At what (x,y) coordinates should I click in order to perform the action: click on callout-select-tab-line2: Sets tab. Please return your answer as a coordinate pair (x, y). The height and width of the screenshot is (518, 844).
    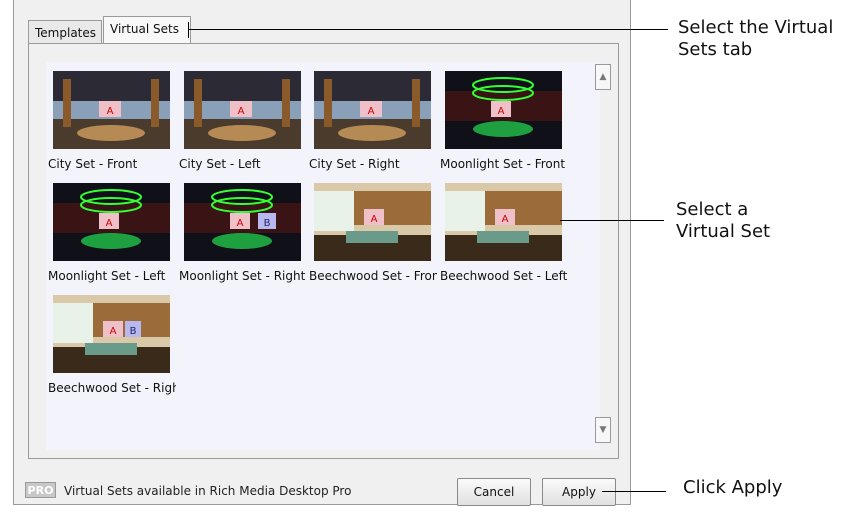
    Looking at the image, I should click on (715, 49).